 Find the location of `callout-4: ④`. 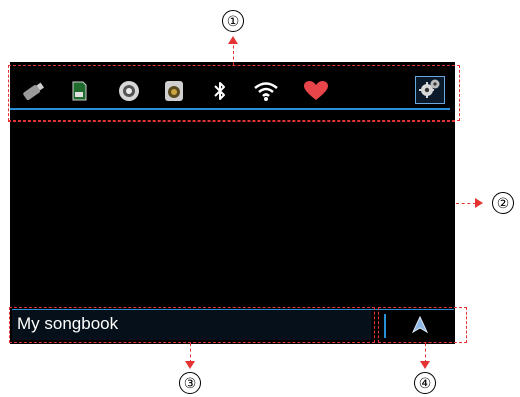

callout-4: ④ is located at coordinates (425, 383).